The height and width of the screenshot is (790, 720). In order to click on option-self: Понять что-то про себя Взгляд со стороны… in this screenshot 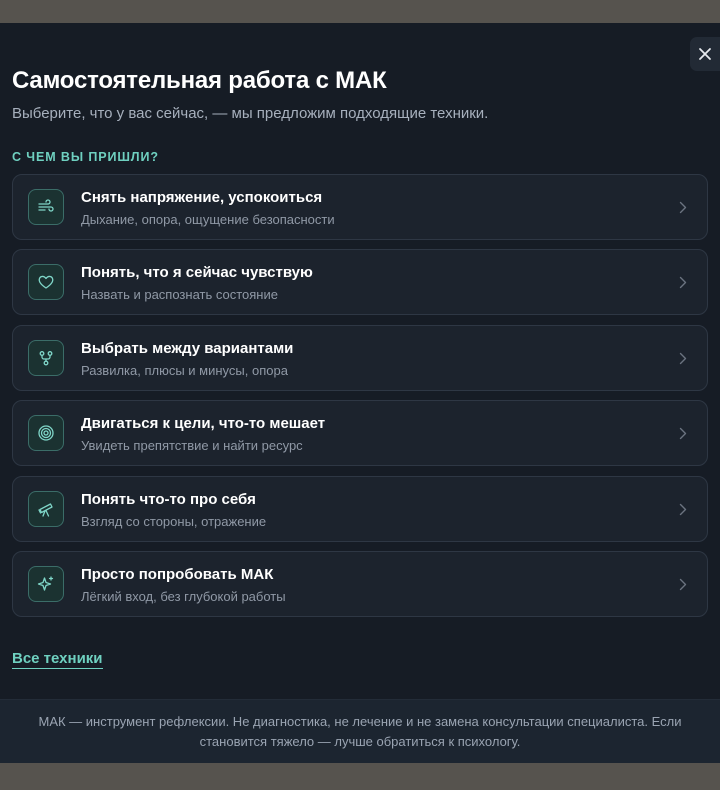, I will do `click(360, 508)`.